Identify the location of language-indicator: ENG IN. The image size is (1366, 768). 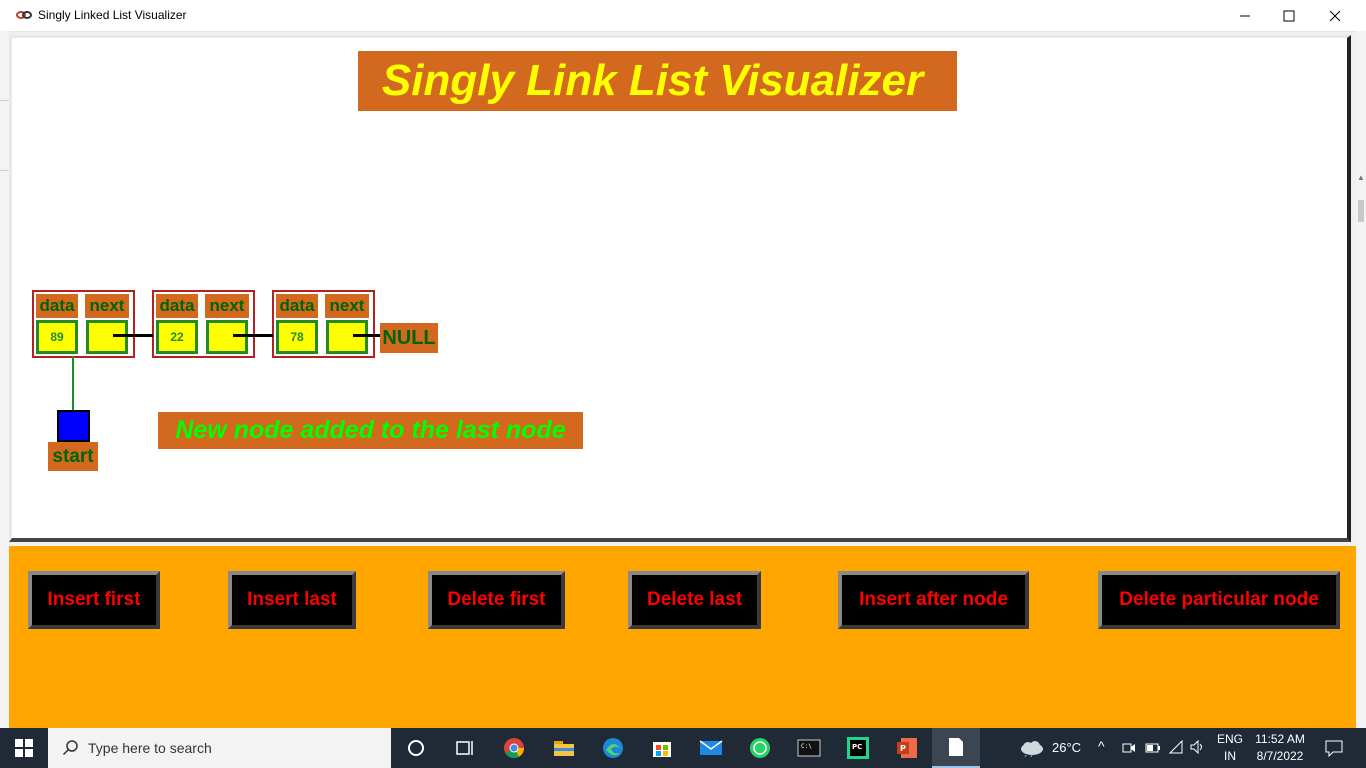
(1230, 748).